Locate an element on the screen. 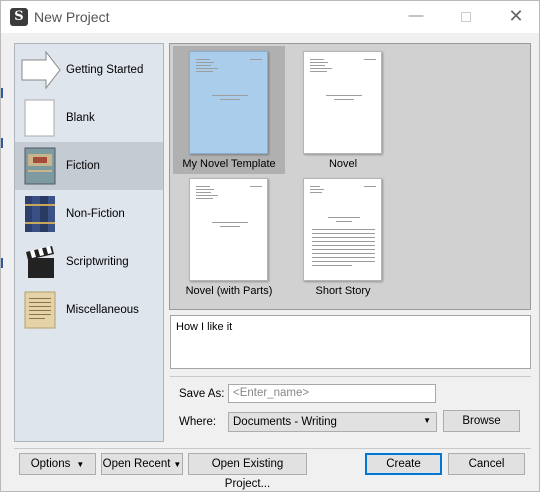  parchment-icon is located at coordinates (40, 310).